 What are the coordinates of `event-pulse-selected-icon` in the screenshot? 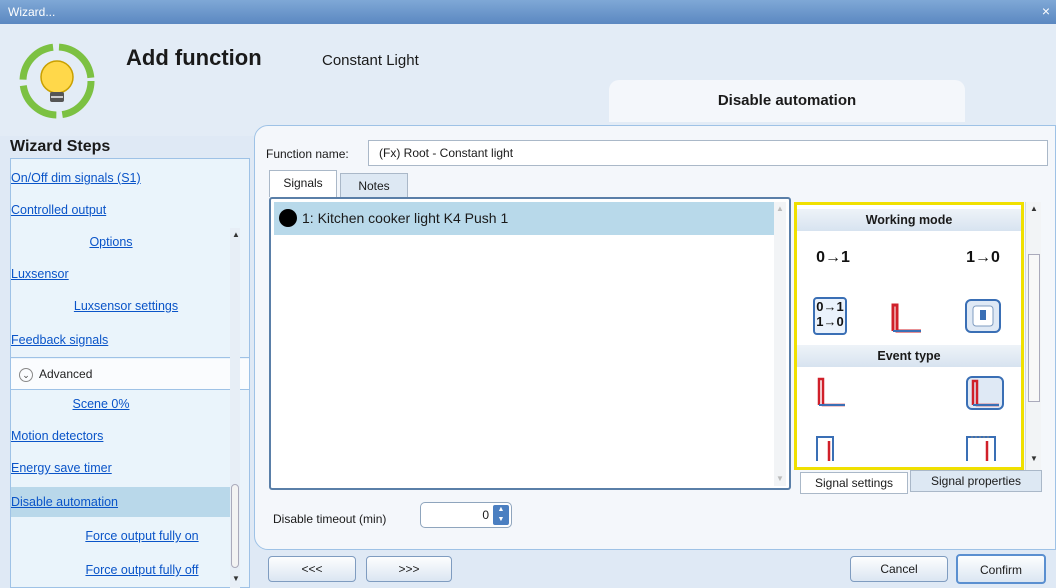 It's located at (985, 393).